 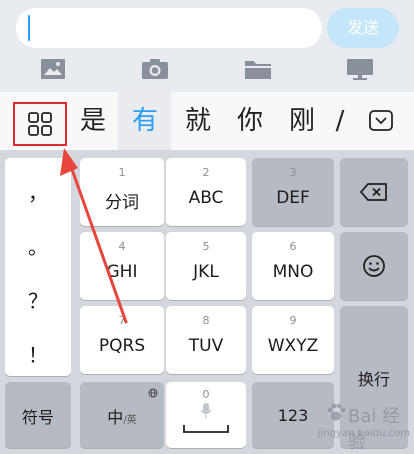 I want to click on key-6: 6 MNO, so click(x=293, y=266).